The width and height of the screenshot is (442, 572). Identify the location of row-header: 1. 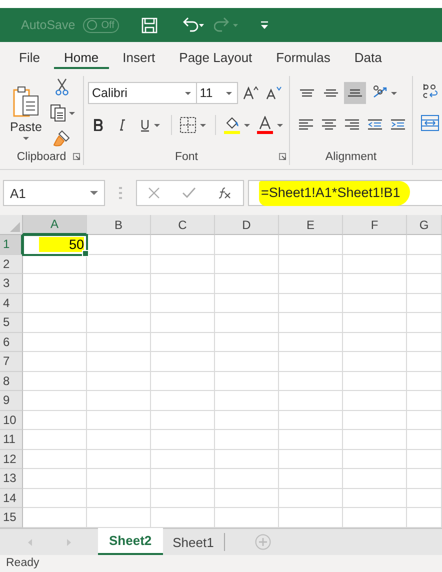
(11, 244).